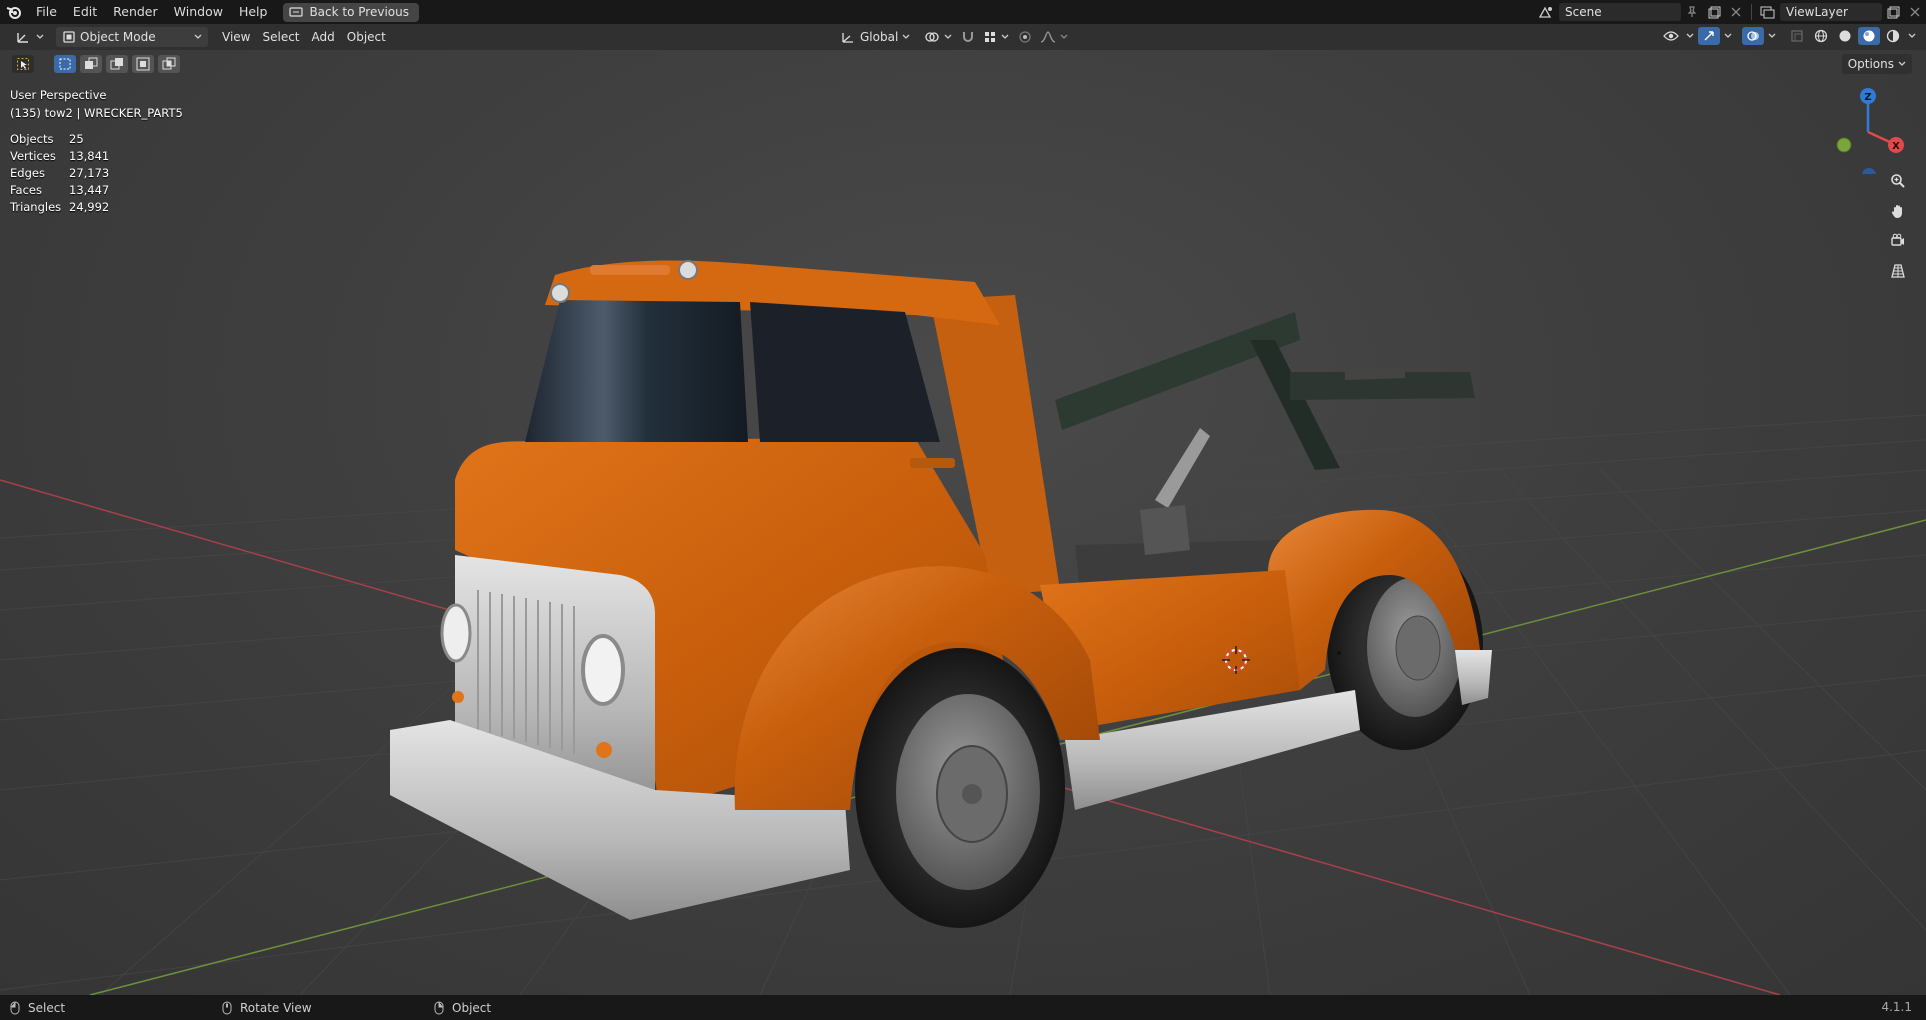 This screenshot has height=1020, width=1926. Describe the element at coordinates (1869, 171) in the screenshot. I see `gizmo-neg-z-axis` at that location.